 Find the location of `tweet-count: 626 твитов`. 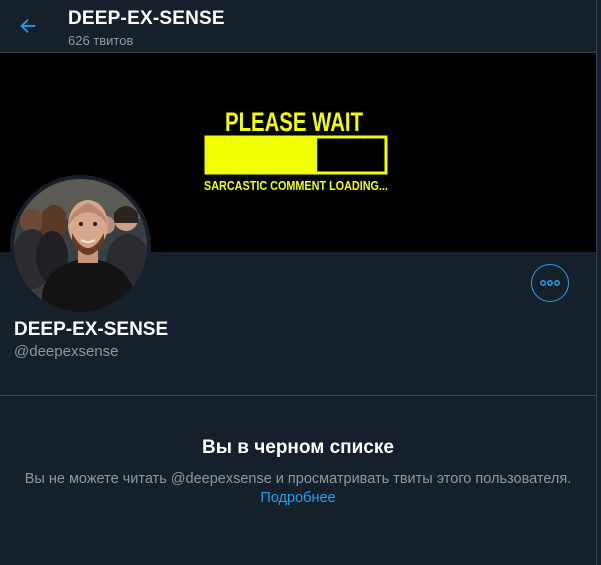

tweet-count: 626 твитов is located at coordinates (101, 40).